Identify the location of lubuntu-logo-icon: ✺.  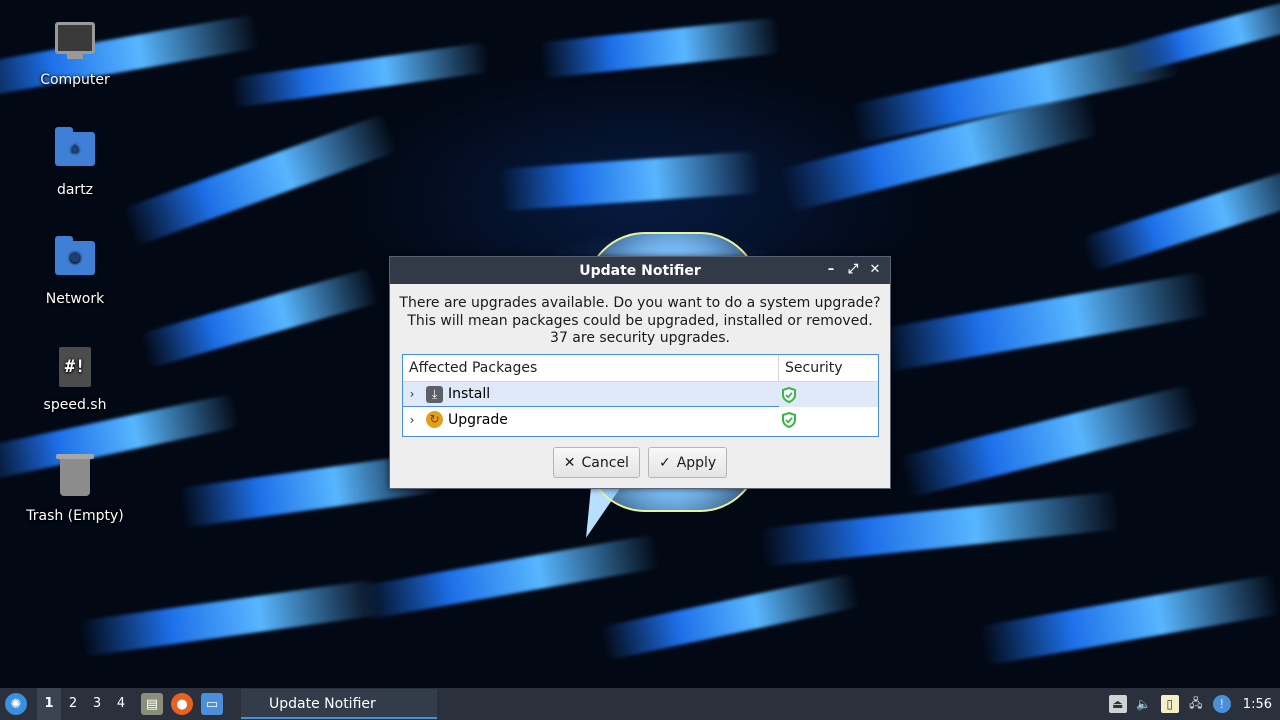
(16, 704).